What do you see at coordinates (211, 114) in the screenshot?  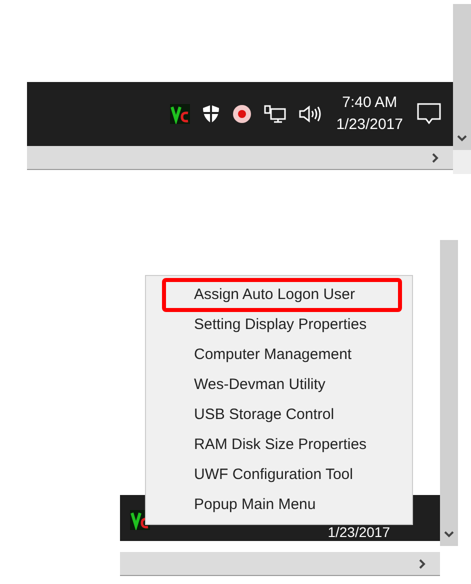 I see `shield-icon` at bounding box center [211, 114].